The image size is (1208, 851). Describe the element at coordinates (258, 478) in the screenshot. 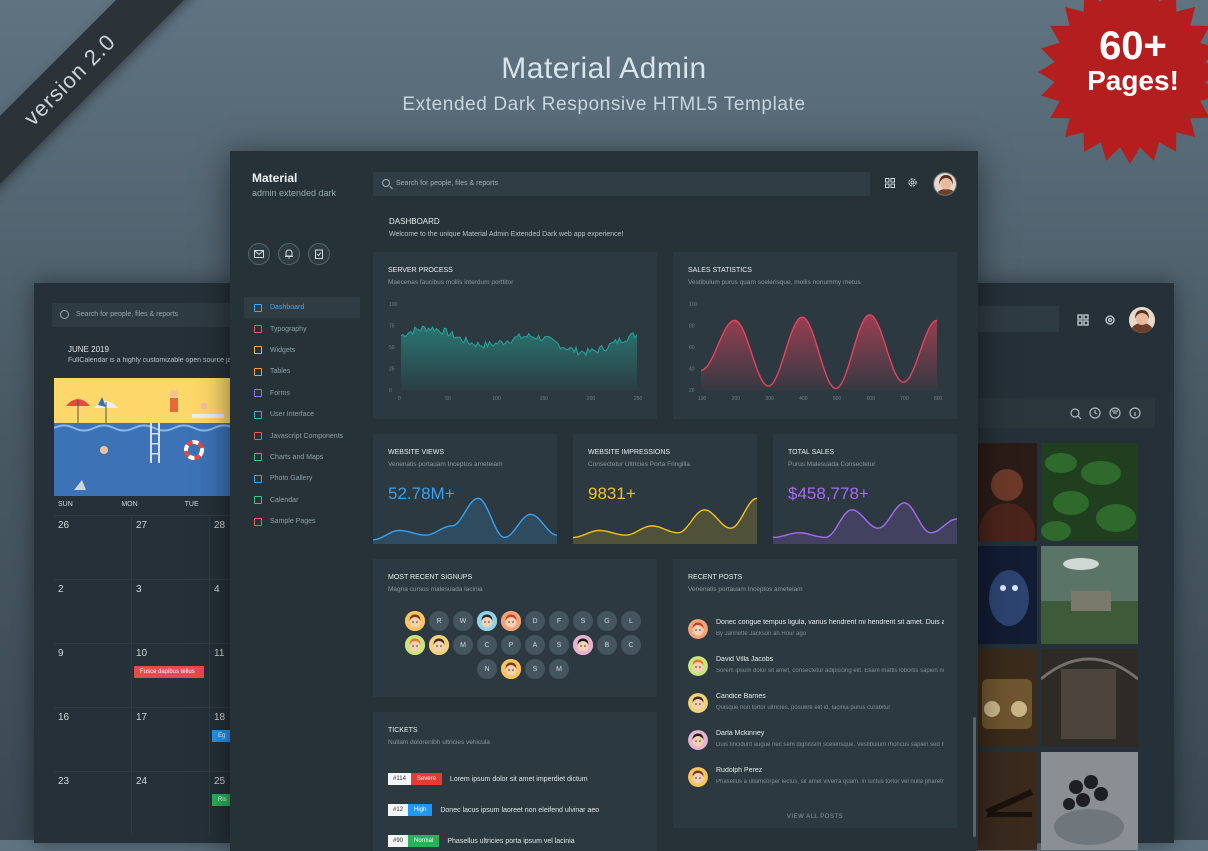

I see `gallery-icon` at that location.